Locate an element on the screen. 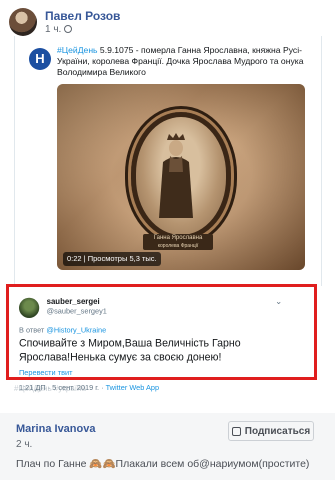 This screenshot has width=335, height=480. subscribe-button: Подписаться is located at coordinates (271, 431).